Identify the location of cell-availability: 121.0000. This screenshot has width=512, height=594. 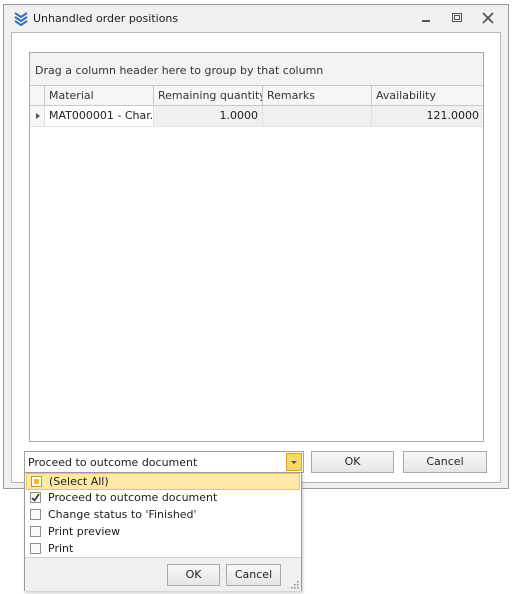
(427, 116).